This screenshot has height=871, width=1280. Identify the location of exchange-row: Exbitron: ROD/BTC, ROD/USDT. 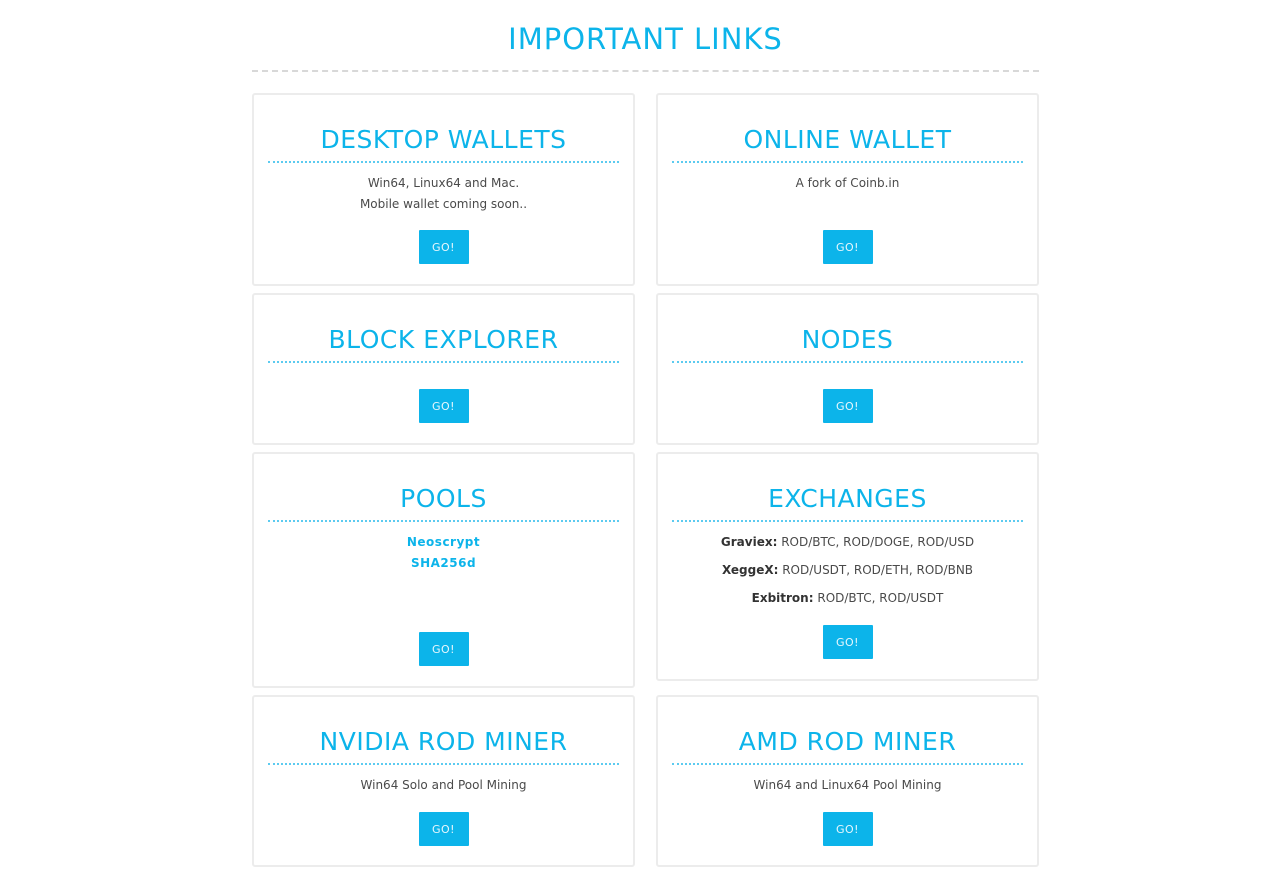
(847, 598).